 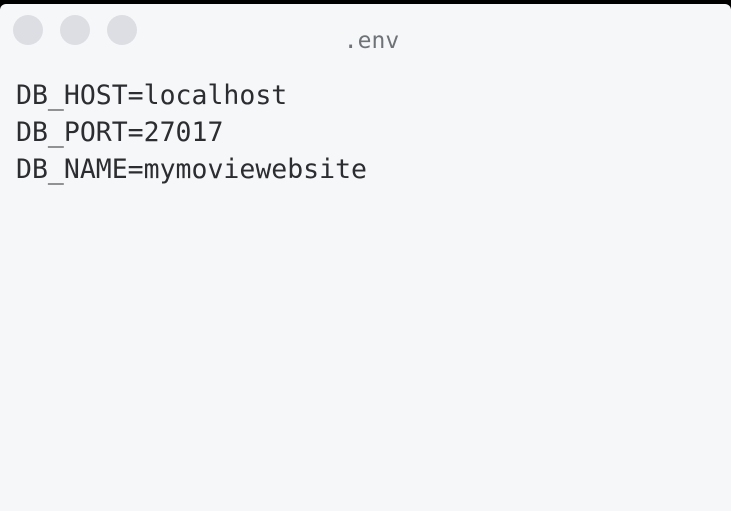 What do you see at coordinates (371, 41) in the screenshot?
I see `window-title: .env` at bounding box center [371, 41].